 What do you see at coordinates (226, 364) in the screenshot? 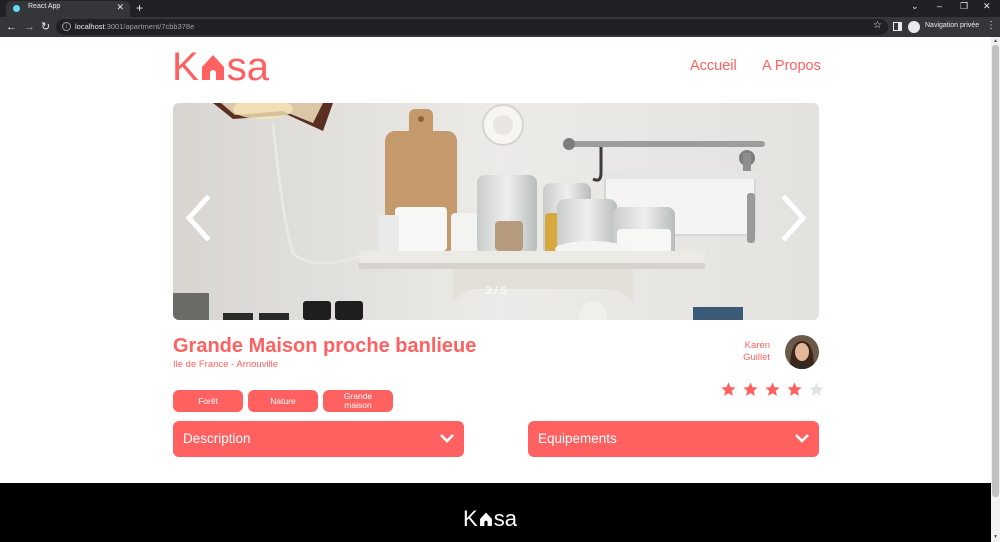
I see `listing-location: Ile de France - Arnouville` at bounding box center [226, 364].